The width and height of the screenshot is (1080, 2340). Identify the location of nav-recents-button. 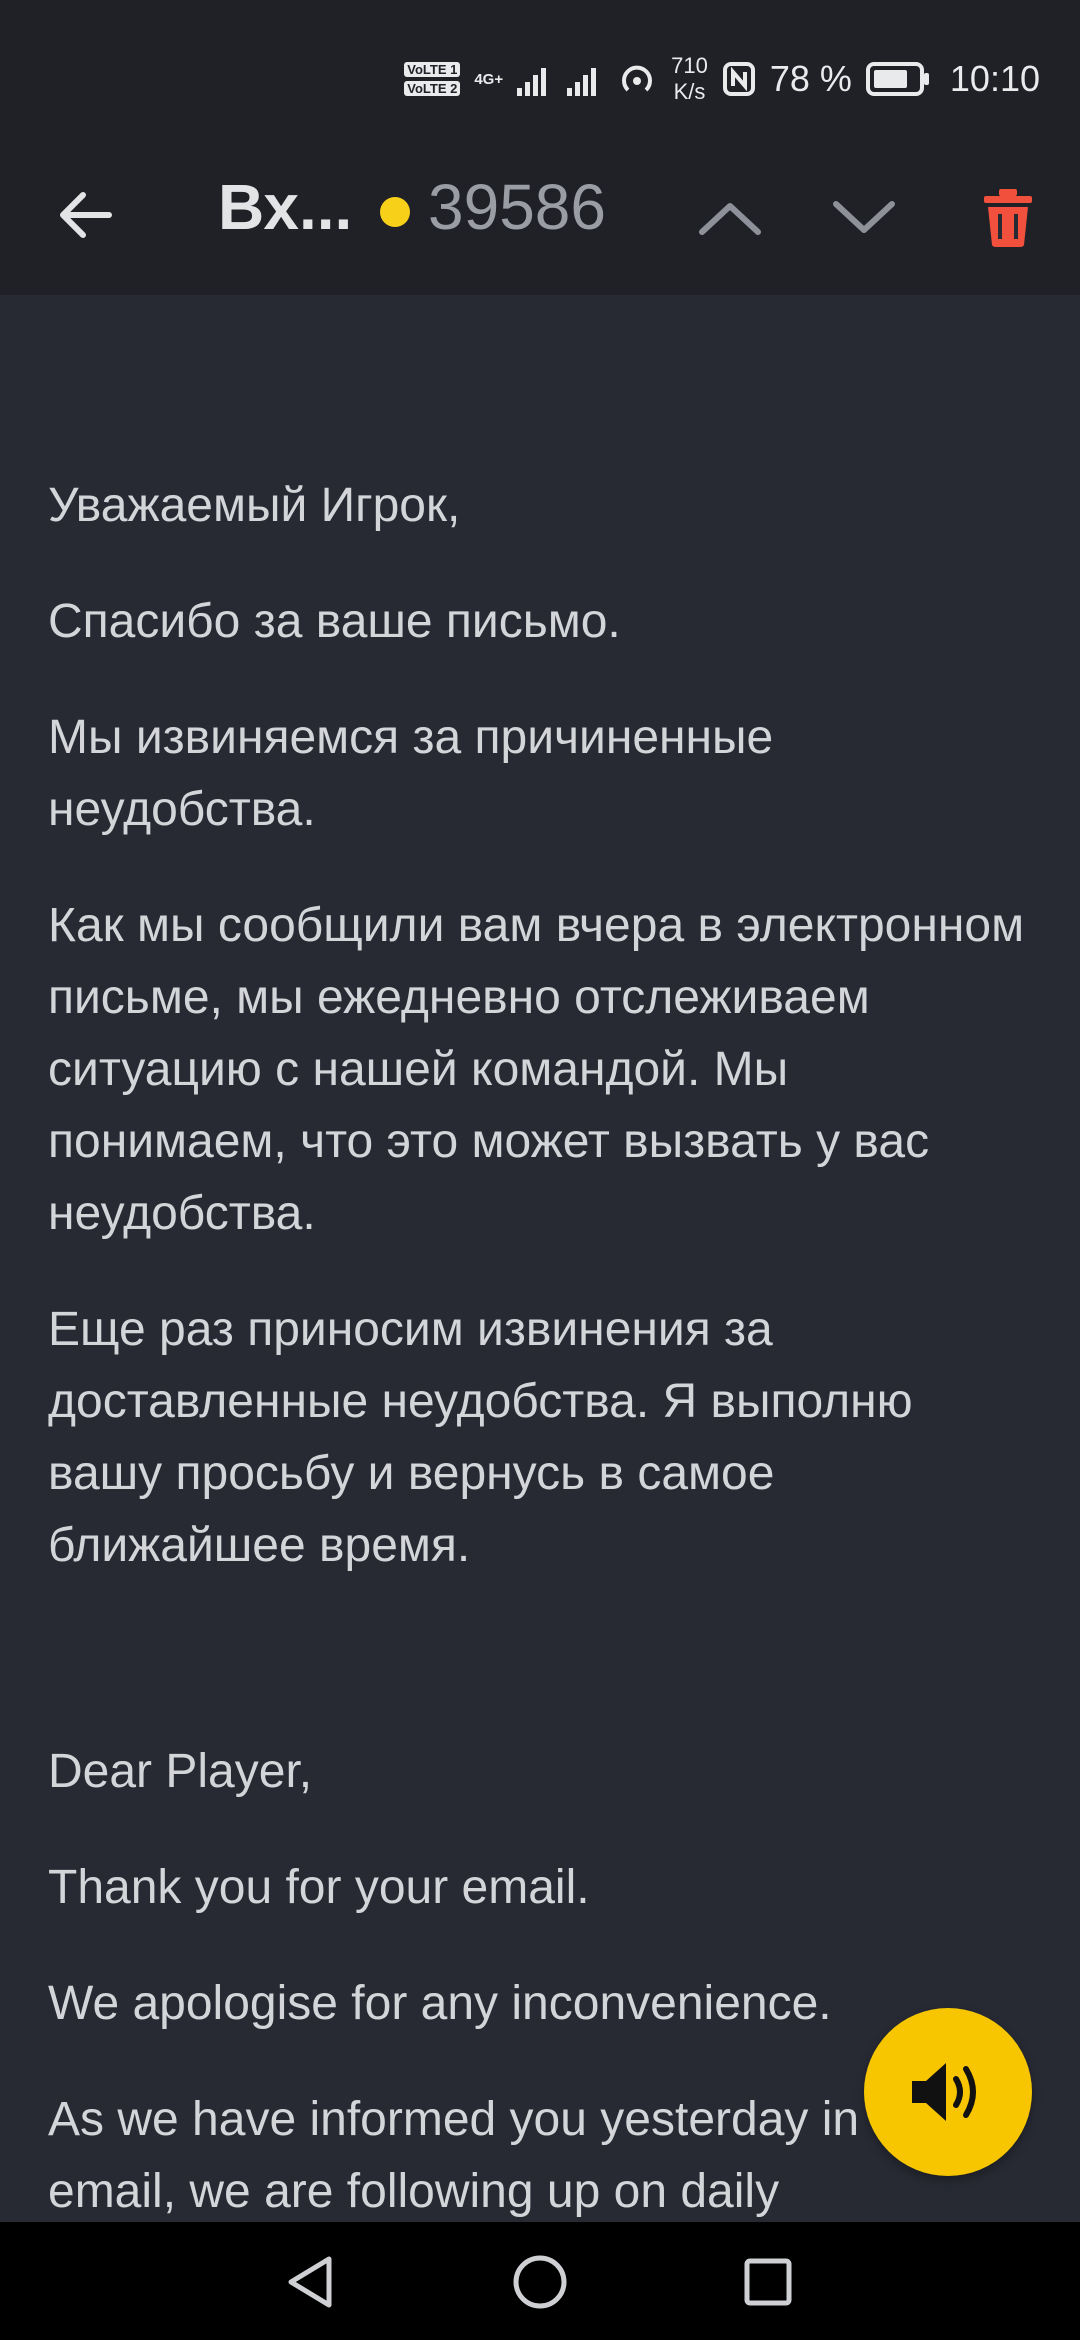
(768, 2282).